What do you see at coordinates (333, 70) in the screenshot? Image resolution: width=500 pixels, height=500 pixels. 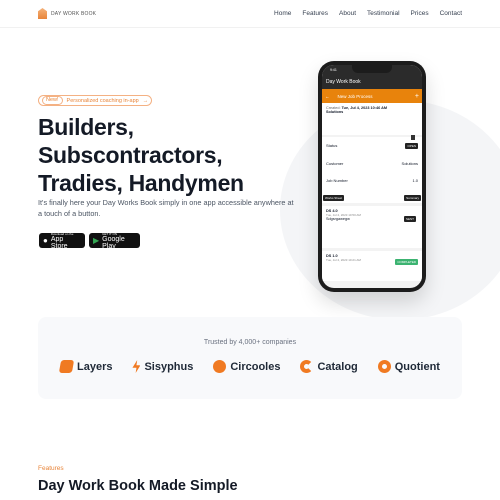 I see `status-time: 9:41` at bounding box center [333, 70].